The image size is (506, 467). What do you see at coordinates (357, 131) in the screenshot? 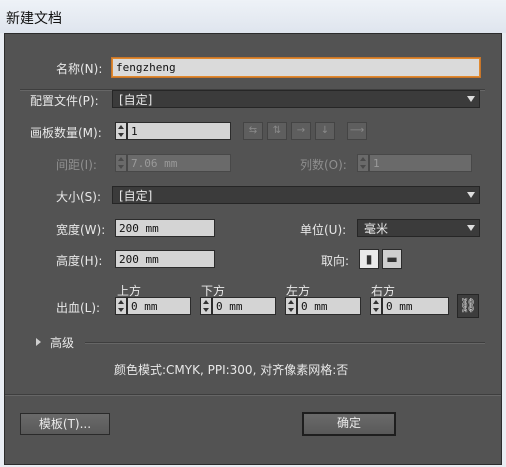
I see `right-arrow-icon: ⟶` at bounding box center [357, 131].